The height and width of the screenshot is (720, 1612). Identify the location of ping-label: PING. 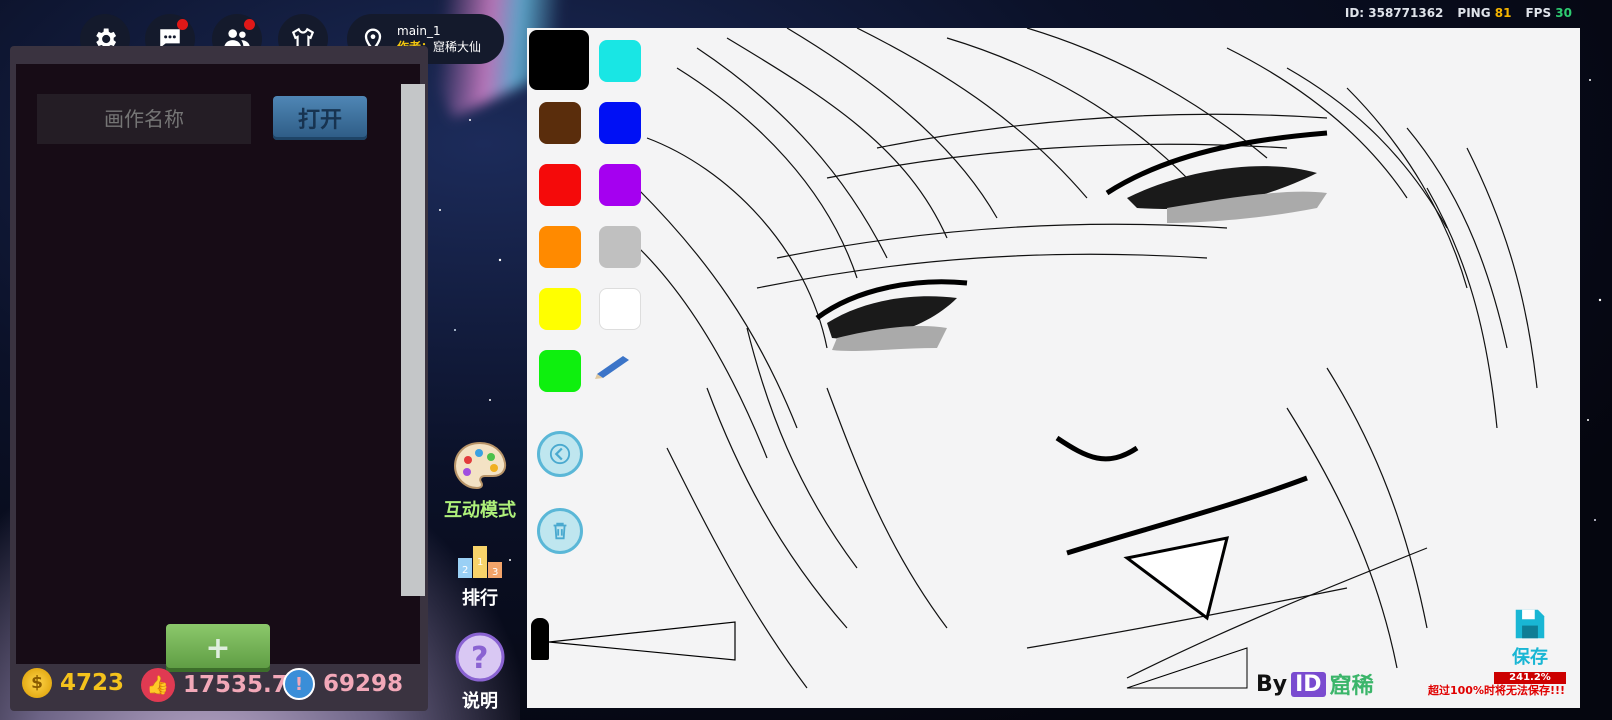
(1474, 13).